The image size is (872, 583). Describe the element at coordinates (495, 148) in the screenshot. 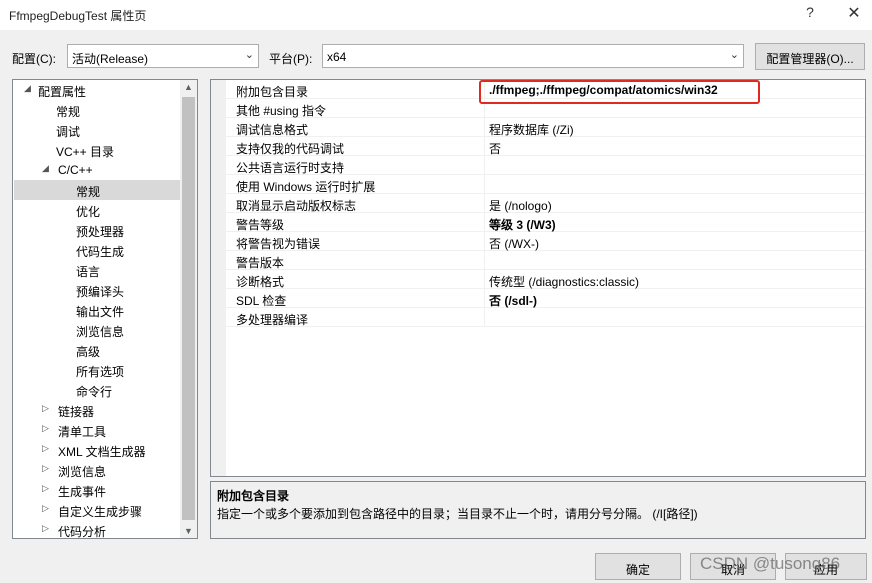

I see `property-value: 否` at that location.